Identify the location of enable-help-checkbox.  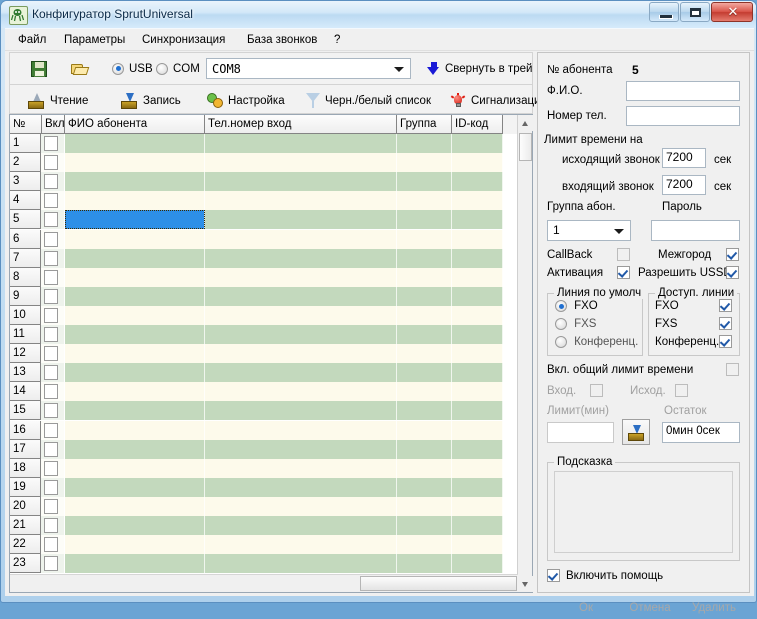
(553, 575).